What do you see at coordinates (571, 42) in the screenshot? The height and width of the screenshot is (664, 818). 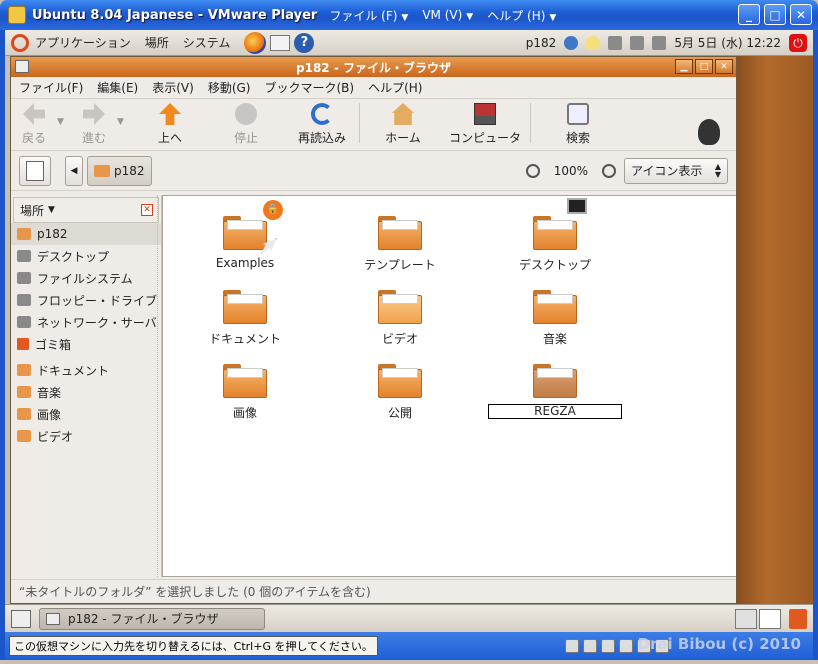 I see `update-icon` at bounding box center [571, 42].